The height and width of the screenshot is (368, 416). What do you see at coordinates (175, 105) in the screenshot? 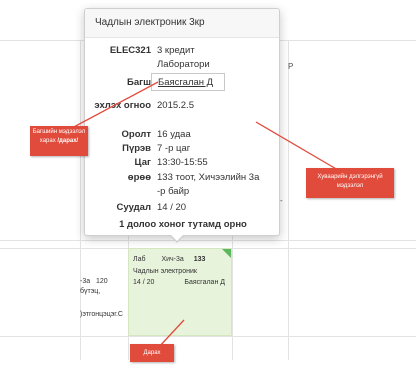
I see `start-value: 2015.2.5` at bounding box center [175, 105].